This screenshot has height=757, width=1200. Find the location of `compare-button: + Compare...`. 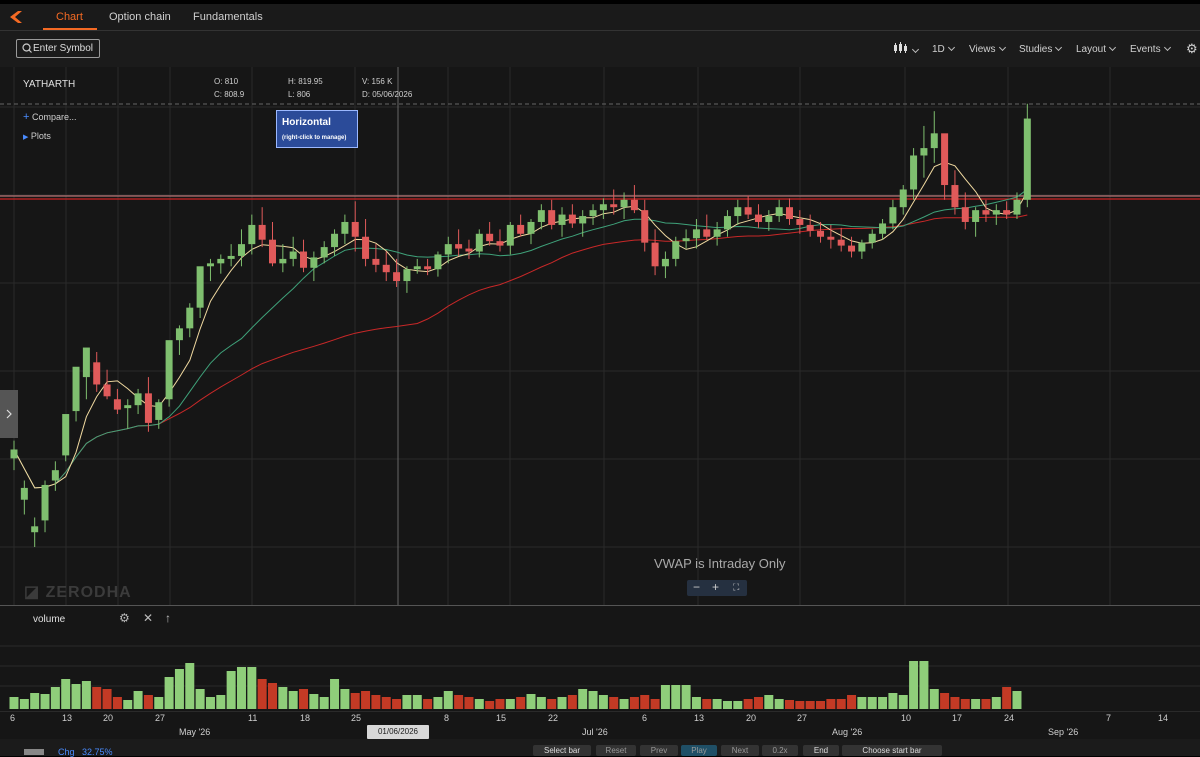

compare-button: + Compare... is located at coordinates (49, 117).